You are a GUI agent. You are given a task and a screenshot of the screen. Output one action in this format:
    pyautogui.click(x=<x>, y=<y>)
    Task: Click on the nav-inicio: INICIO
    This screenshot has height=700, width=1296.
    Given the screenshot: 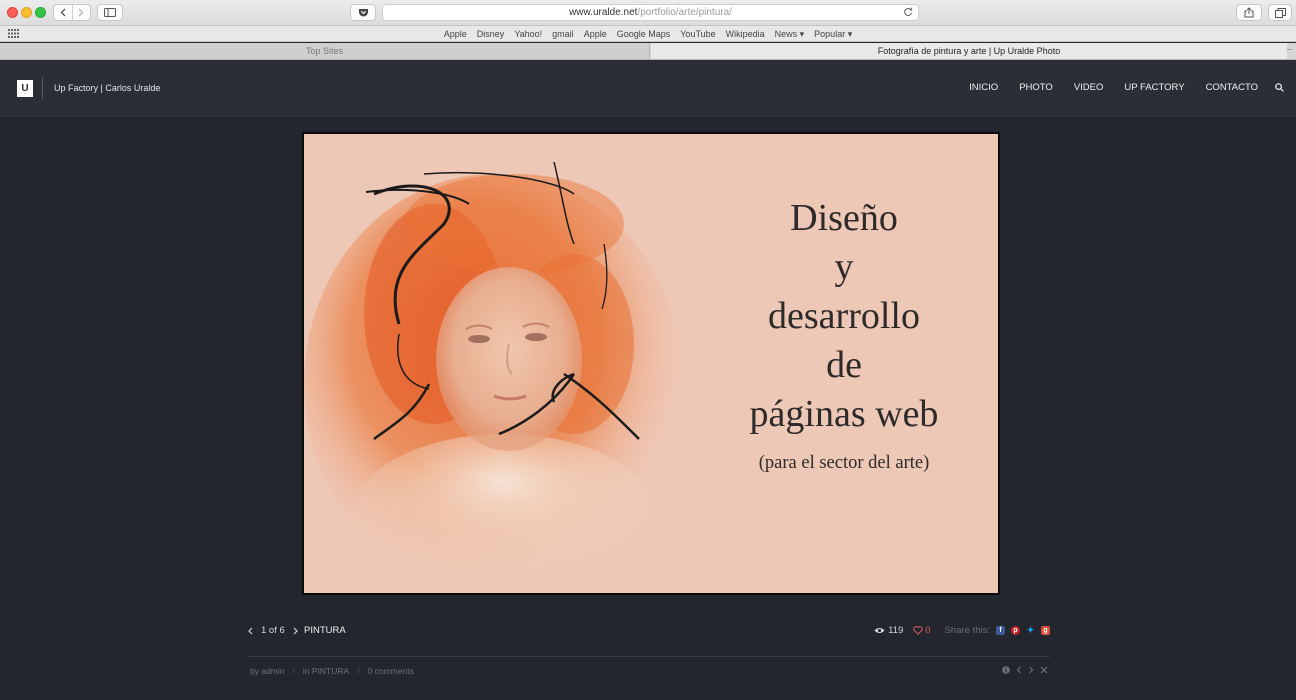 What is the action you would take?
    pyautogui.click(x=983, y=87)
    